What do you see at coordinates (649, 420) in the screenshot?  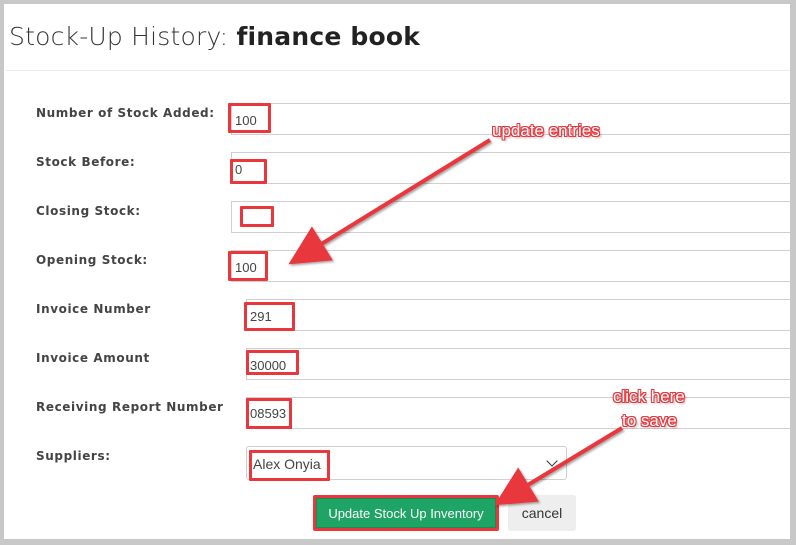 I see `to-save-note: to save` at bounding box center [649, 420].